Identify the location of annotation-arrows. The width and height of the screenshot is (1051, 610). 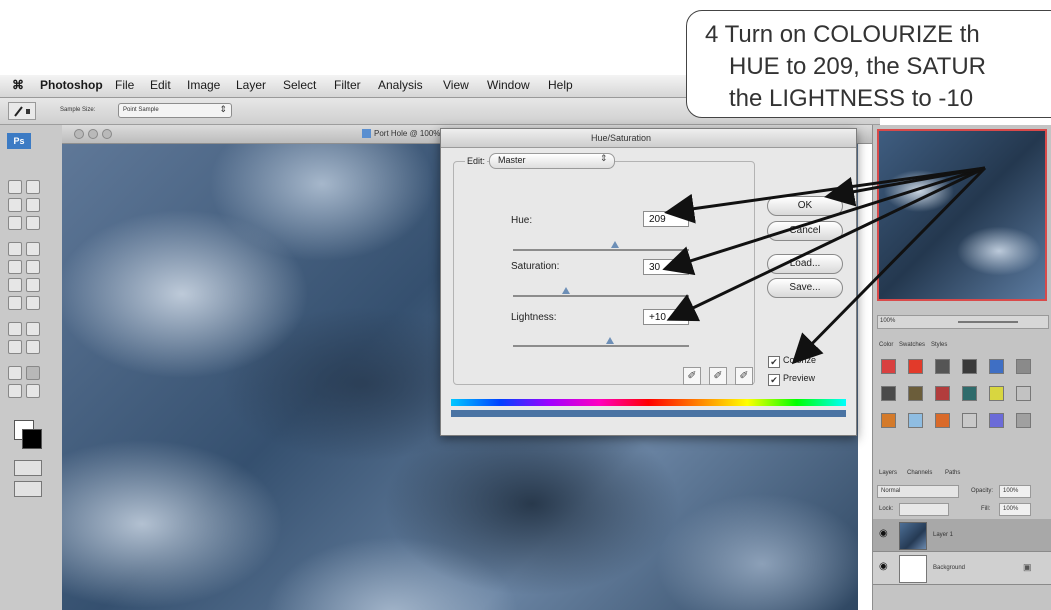
(824, 265).